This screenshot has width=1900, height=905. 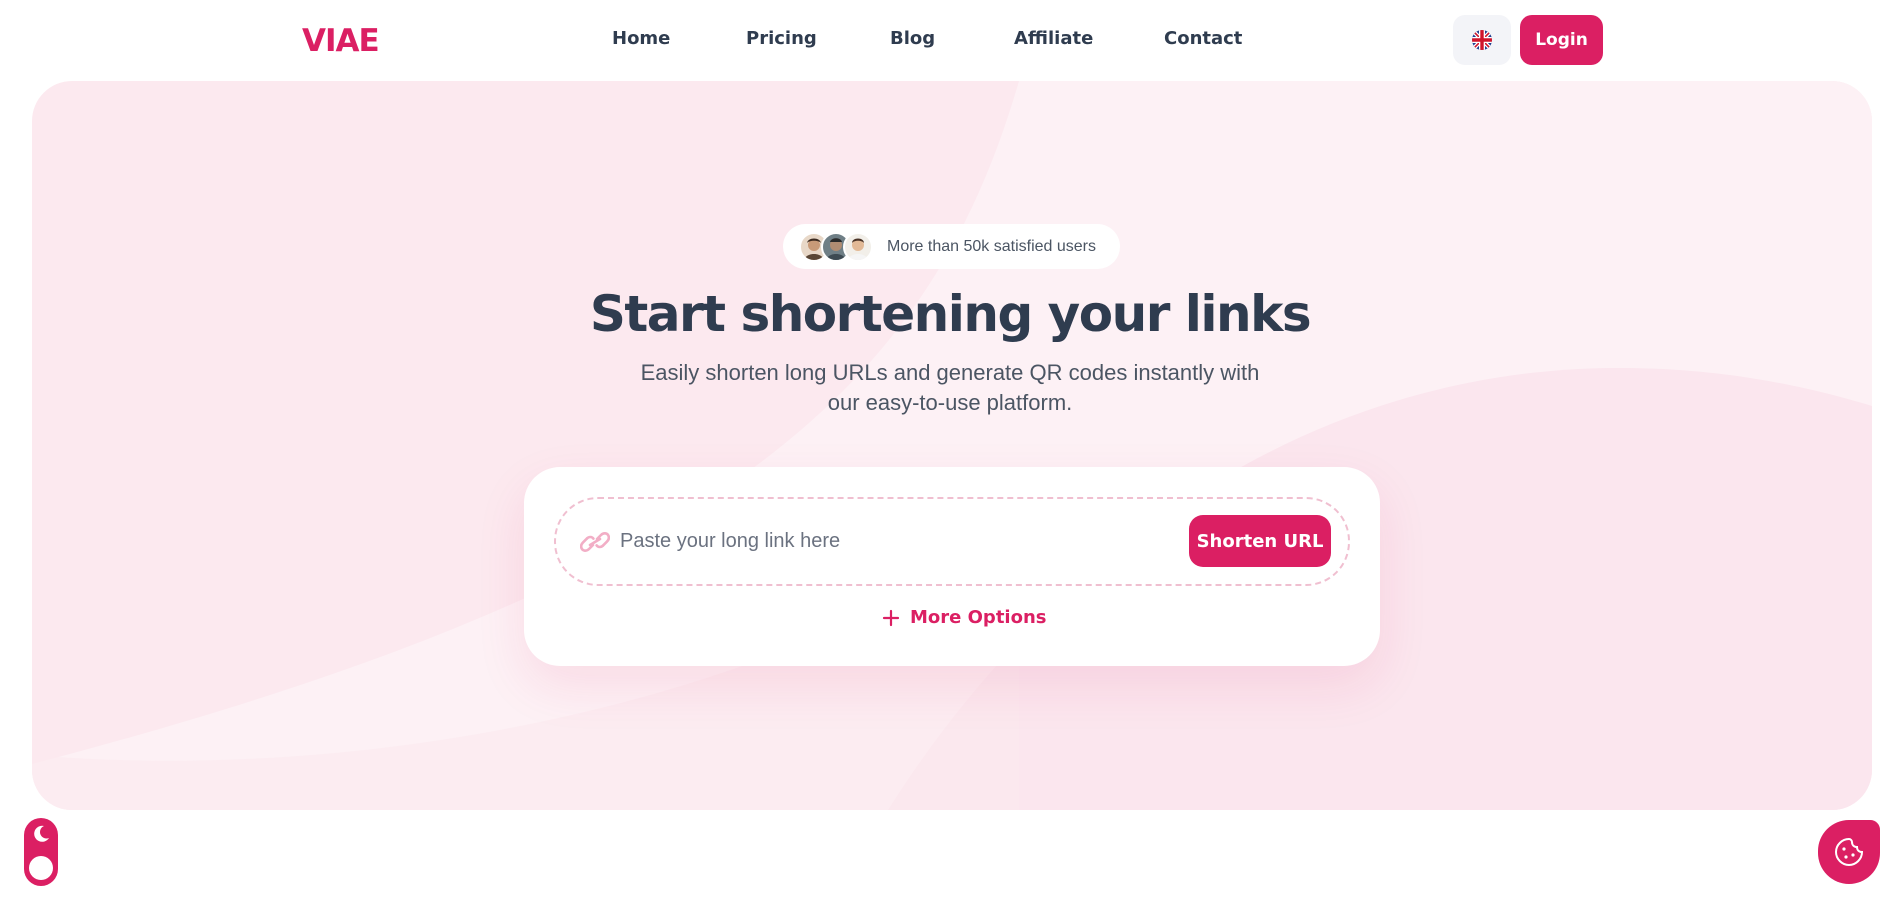 I want to click on shorten-card: Shorten URL More Options, so click(x=952, y=566).